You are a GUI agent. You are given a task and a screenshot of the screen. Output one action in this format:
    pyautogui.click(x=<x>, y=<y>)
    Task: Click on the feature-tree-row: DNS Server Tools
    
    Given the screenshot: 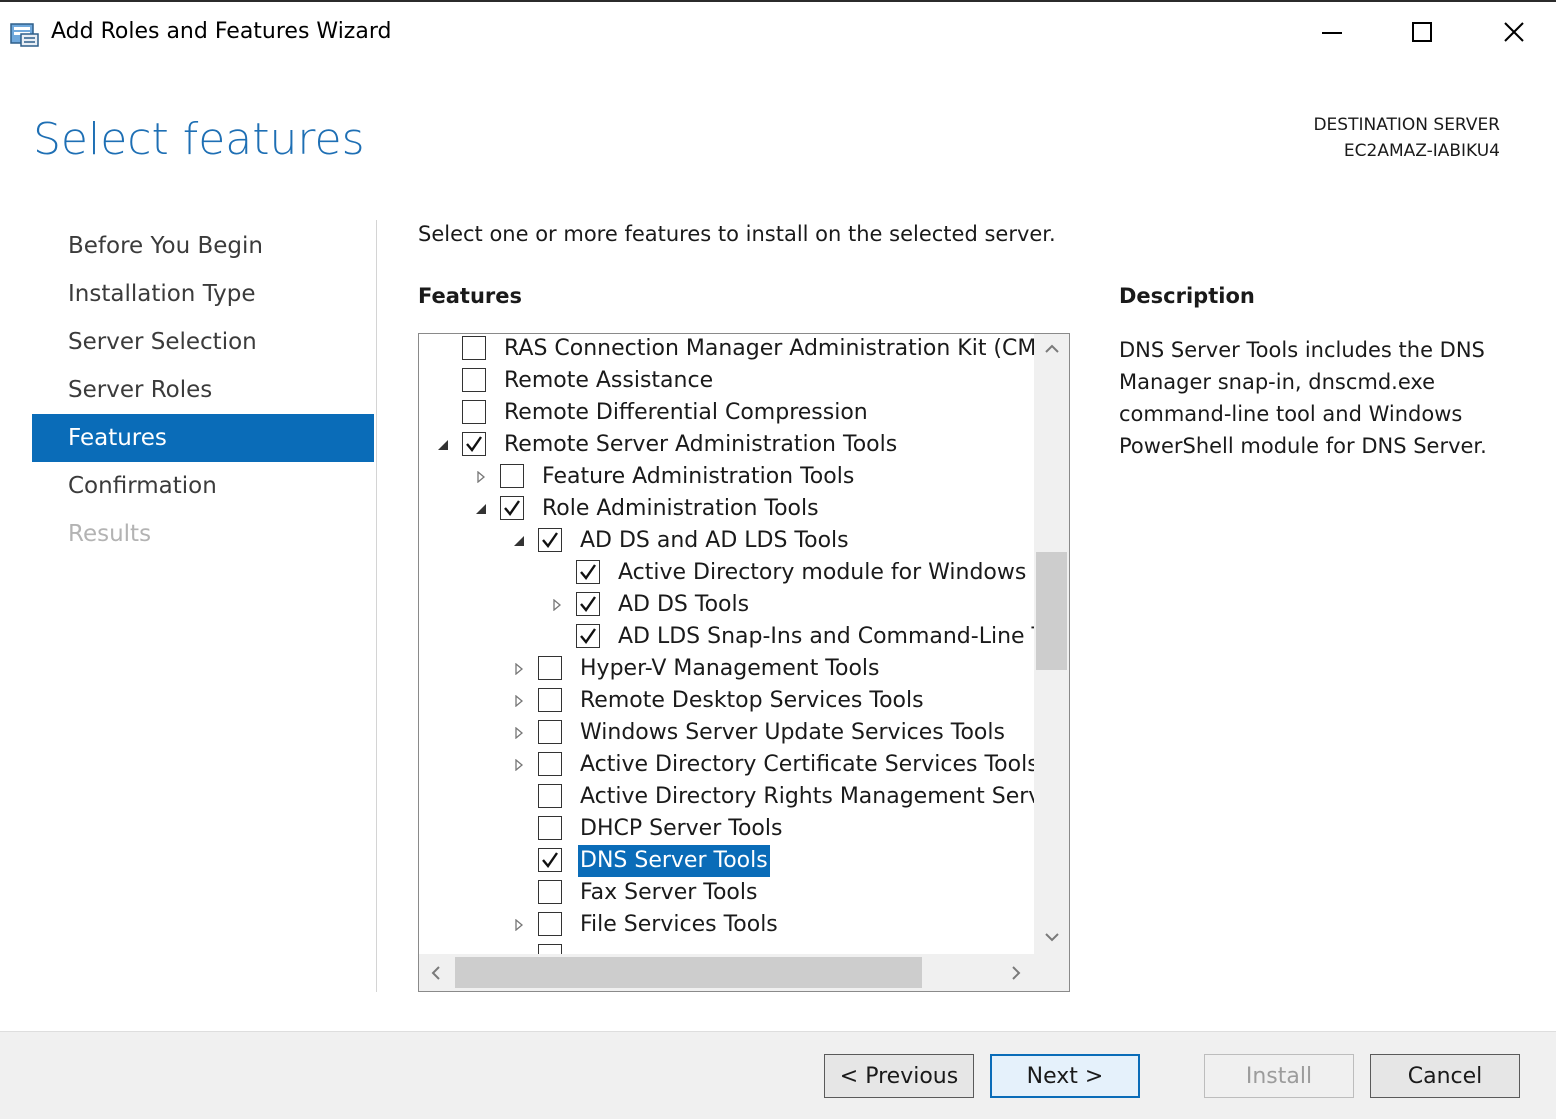 What is the action you would take?
    pyautogui.click(x=726, y=861)
    